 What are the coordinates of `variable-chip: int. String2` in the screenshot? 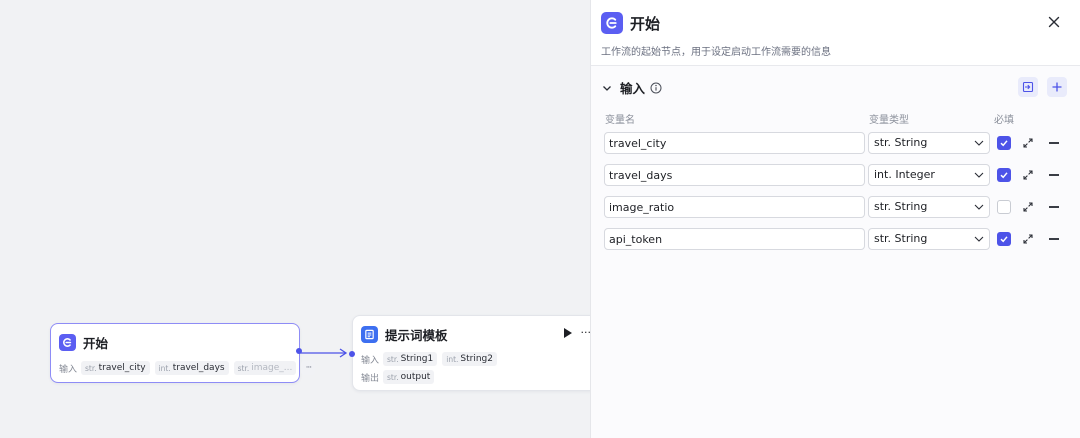 It's located at (469, 359).